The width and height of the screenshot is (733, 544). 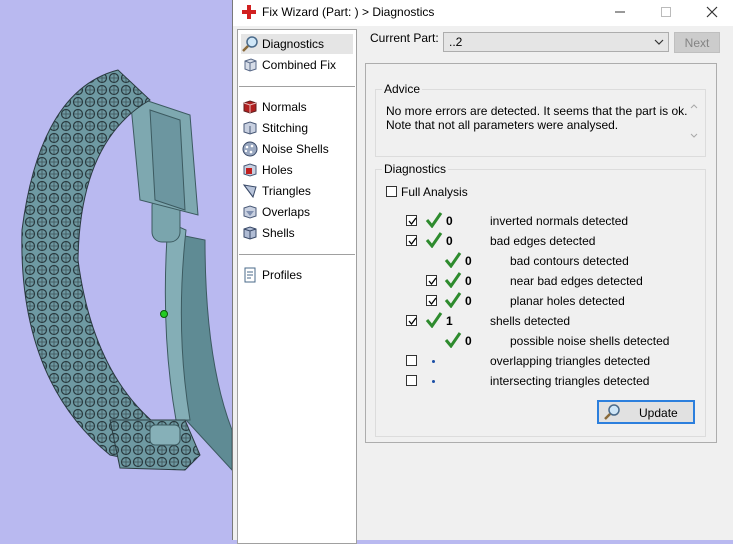 I want to click on nav-item-shells: Shells, so click(x=297, y=233).